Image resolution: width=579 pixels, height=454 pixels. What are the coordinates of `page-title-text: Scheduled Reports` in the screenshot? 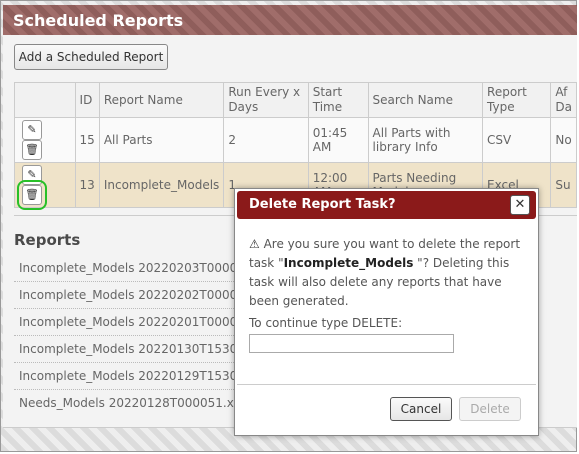 It's located at (98, 20).